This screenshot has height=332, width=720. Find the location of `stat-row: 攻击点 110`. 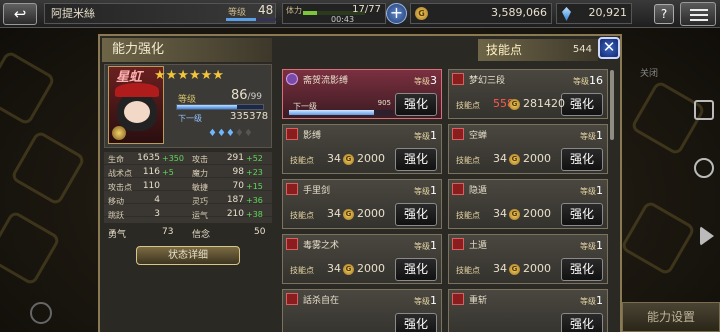

stat-row: 攻击点 110 is located at coordinates (146, 187).